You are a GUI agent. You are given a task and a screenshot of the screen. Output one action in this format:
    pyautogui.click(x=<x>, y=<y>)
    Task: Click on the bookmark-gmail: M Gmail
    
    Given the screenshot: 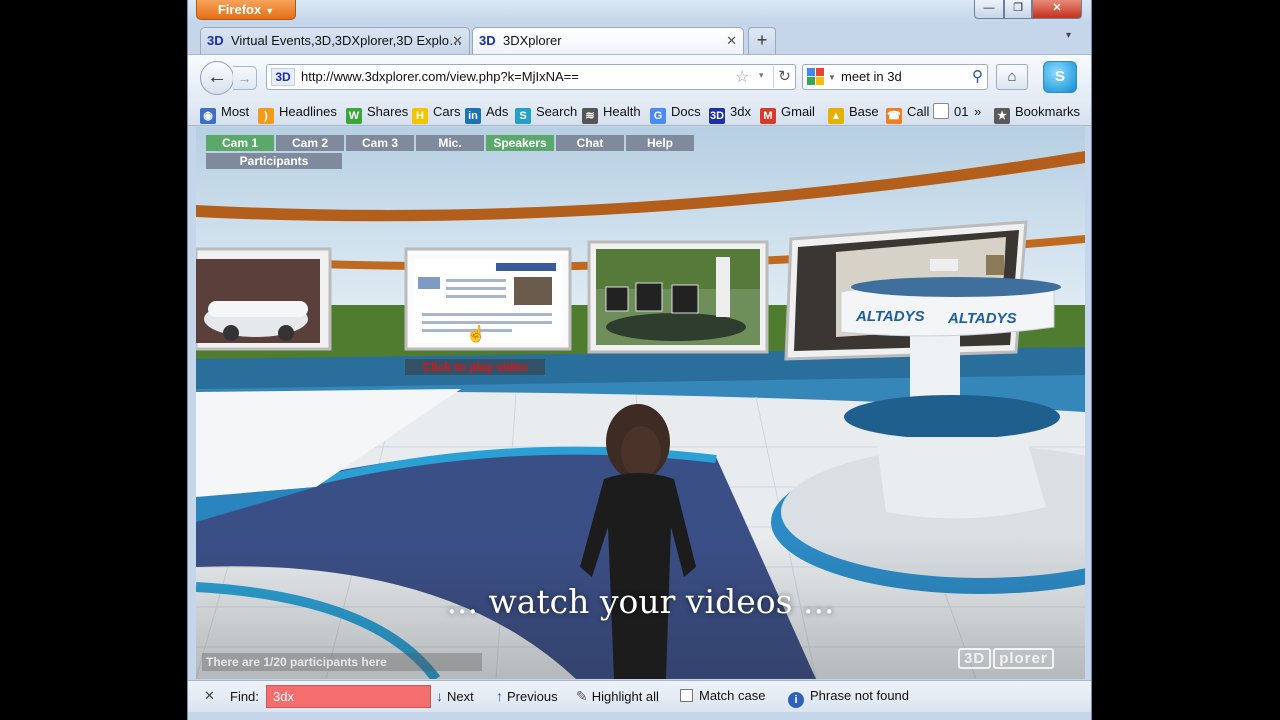 What is the action you would take?
    pyautogui.click(x=787, y=113)
    